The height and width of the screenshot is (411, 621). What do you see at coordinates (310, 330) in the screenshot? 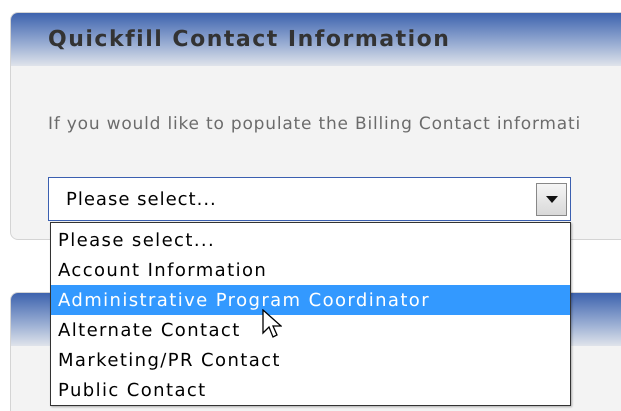
I see `dropdown-option: Alternate Contact` at bounding box center [310, 330].